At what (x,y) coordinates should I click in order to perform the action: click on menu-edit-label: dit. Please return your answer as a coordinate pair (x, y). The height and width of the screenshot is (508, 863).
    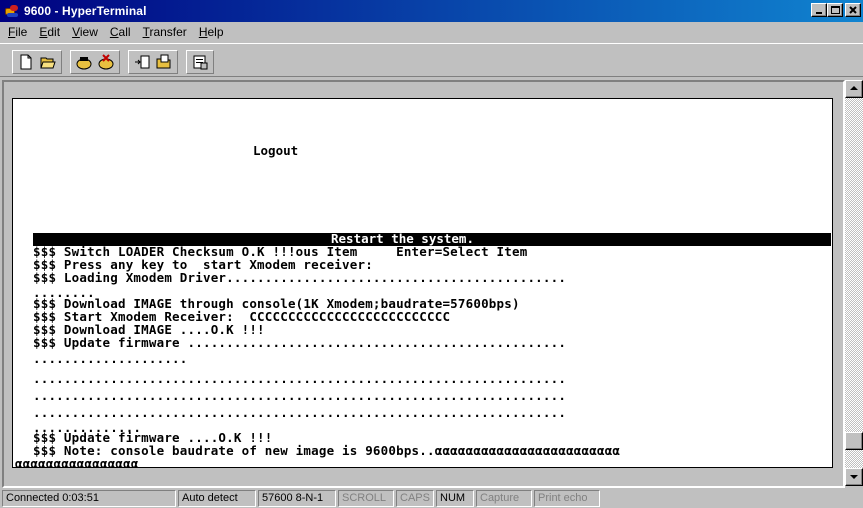
    Looking at the image, I should click on (54, 32).